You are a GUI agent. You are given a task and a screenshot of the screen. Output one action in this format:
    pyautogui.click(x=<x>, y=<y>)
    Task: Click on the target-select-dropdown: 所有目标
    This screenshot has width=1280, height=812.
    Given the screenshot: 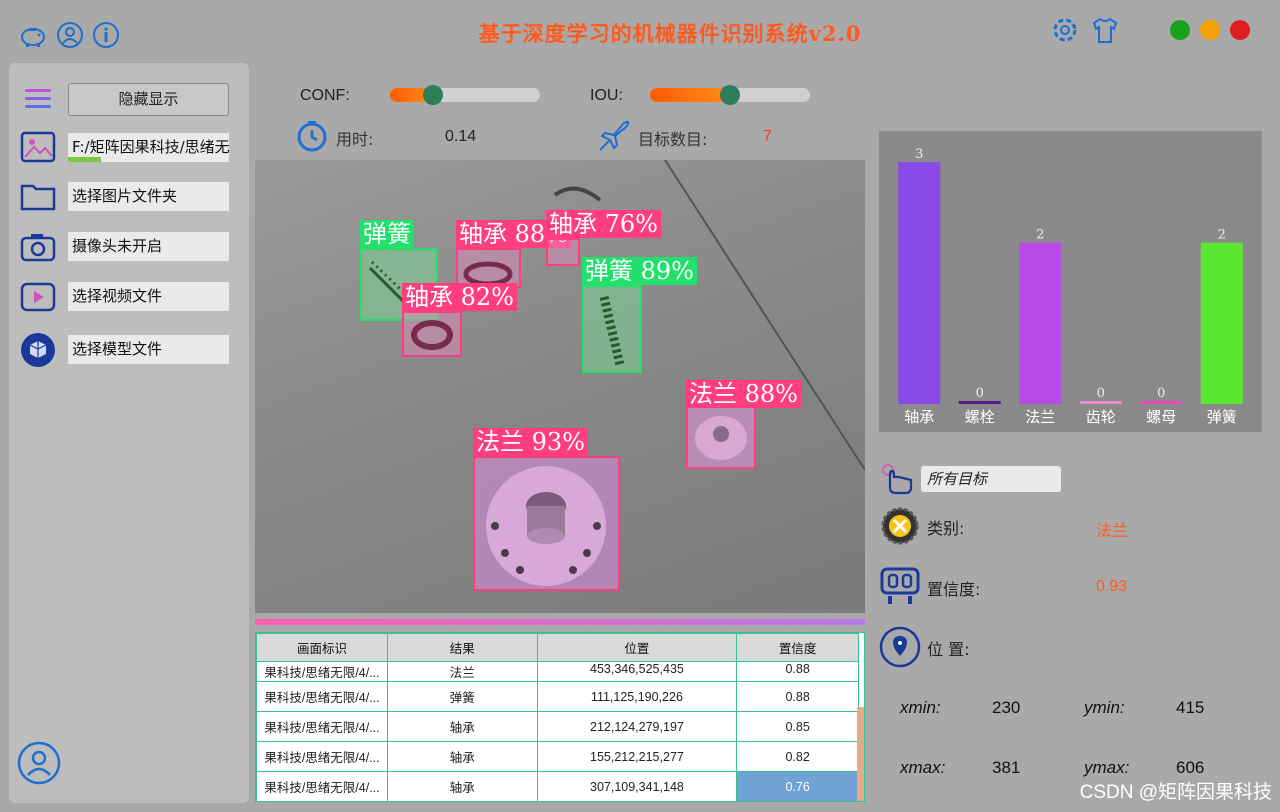 What is the action you would take?
    pyautogui.click(x=991, y=479)
    